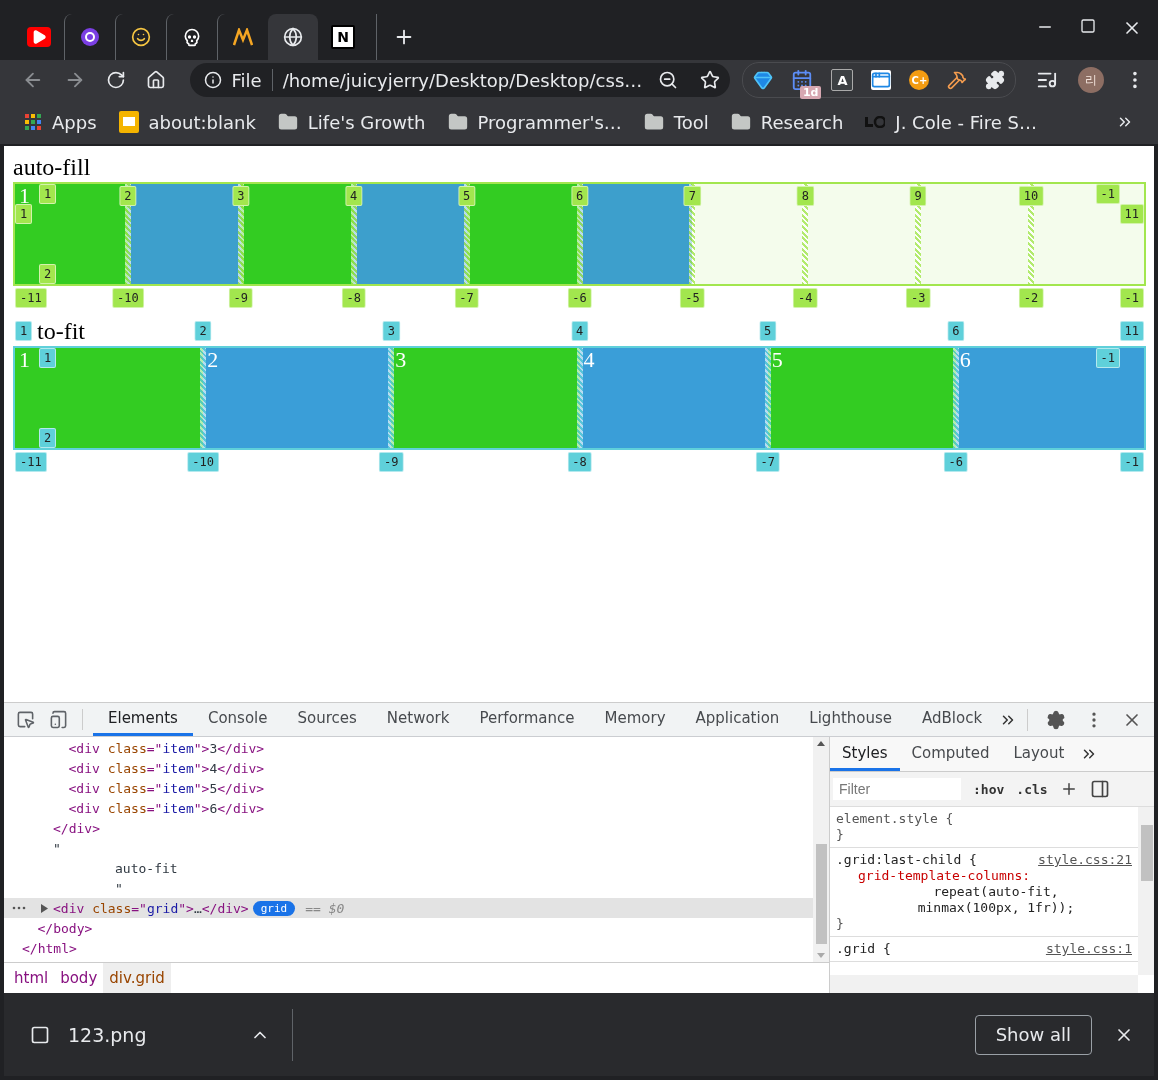  I want to click on dom-line: </body>, so click(65, 928).